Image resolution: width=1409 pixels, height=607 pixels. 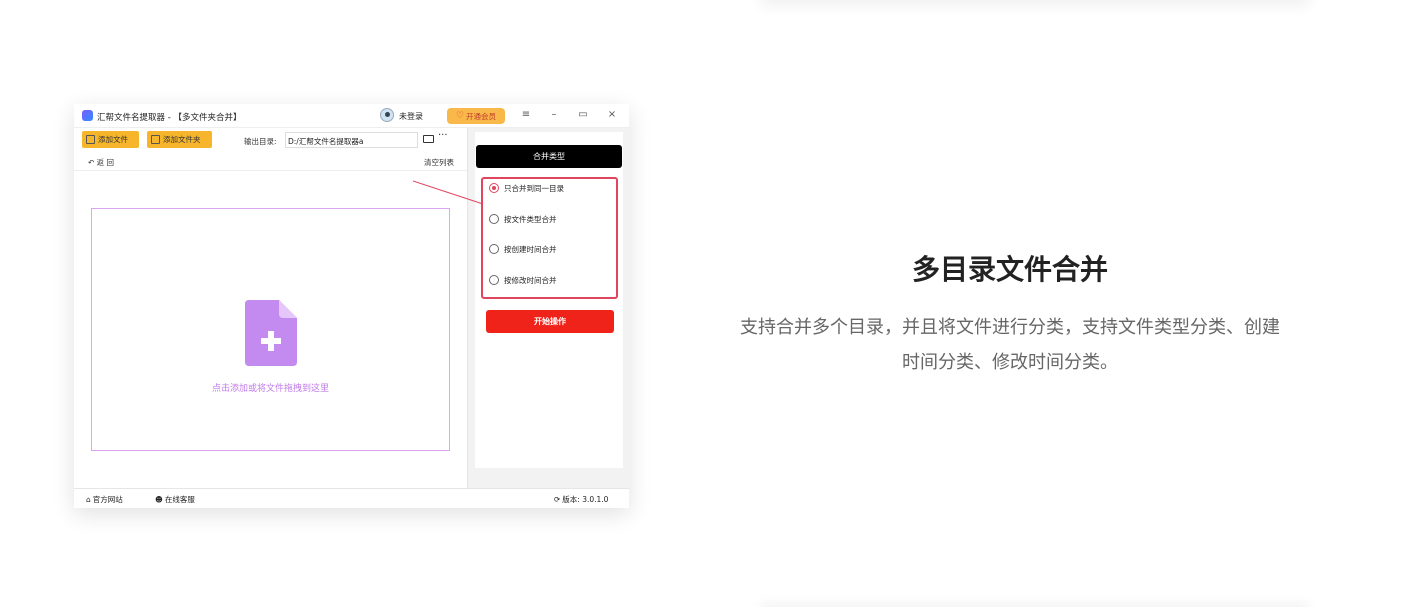 What do you see at coordinates (428, 139) in the screenshot?
I see `folder-open-icon` at bounding box center [428, 139].